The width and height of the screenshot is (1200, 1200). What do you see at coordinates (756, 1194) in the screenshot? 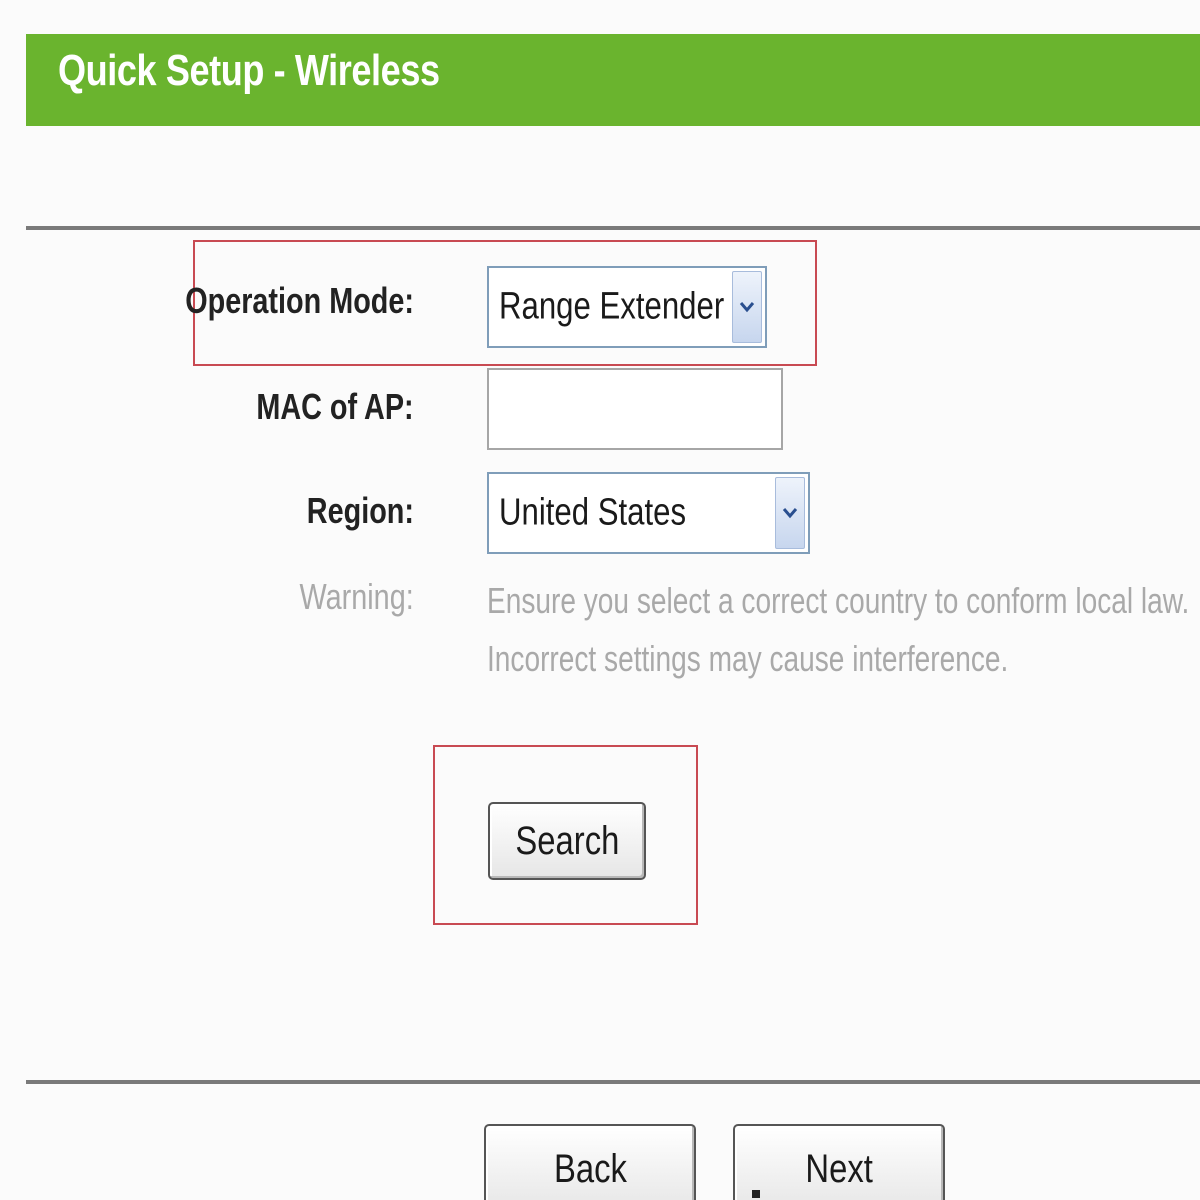
I see `cursor-icon` at bounding box center [756, 1194].